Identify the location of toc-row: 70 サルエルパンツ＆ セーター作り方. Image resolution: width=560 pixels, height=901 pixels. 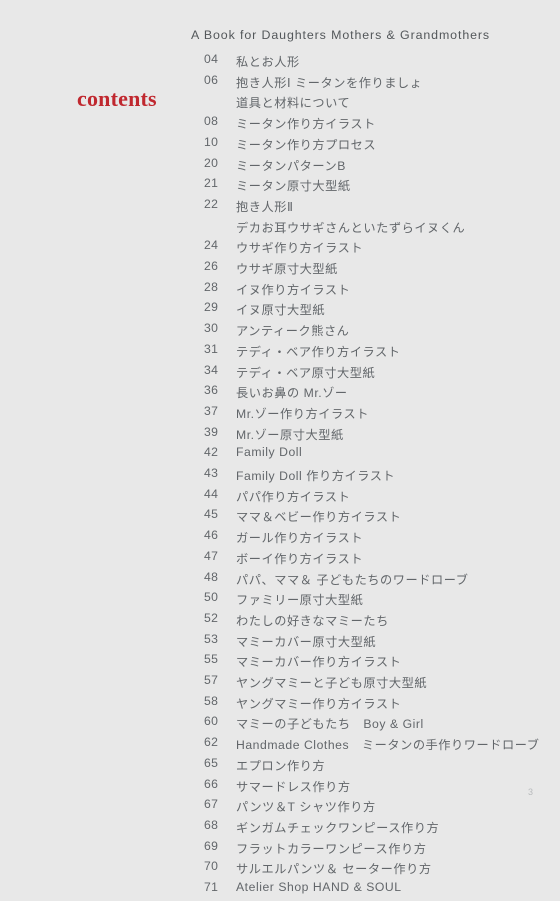
(280, 869).